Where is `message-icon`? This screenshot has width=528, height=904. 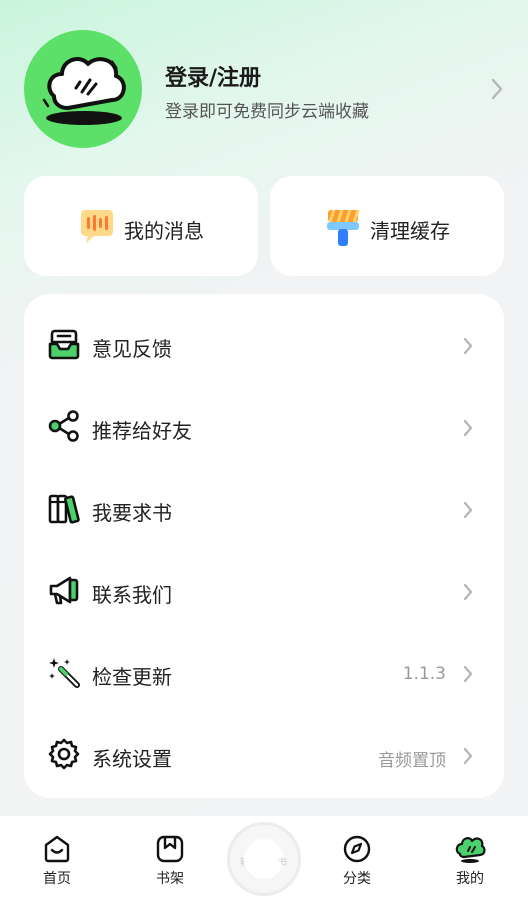 message-icon is located at coordinates (97, 226).